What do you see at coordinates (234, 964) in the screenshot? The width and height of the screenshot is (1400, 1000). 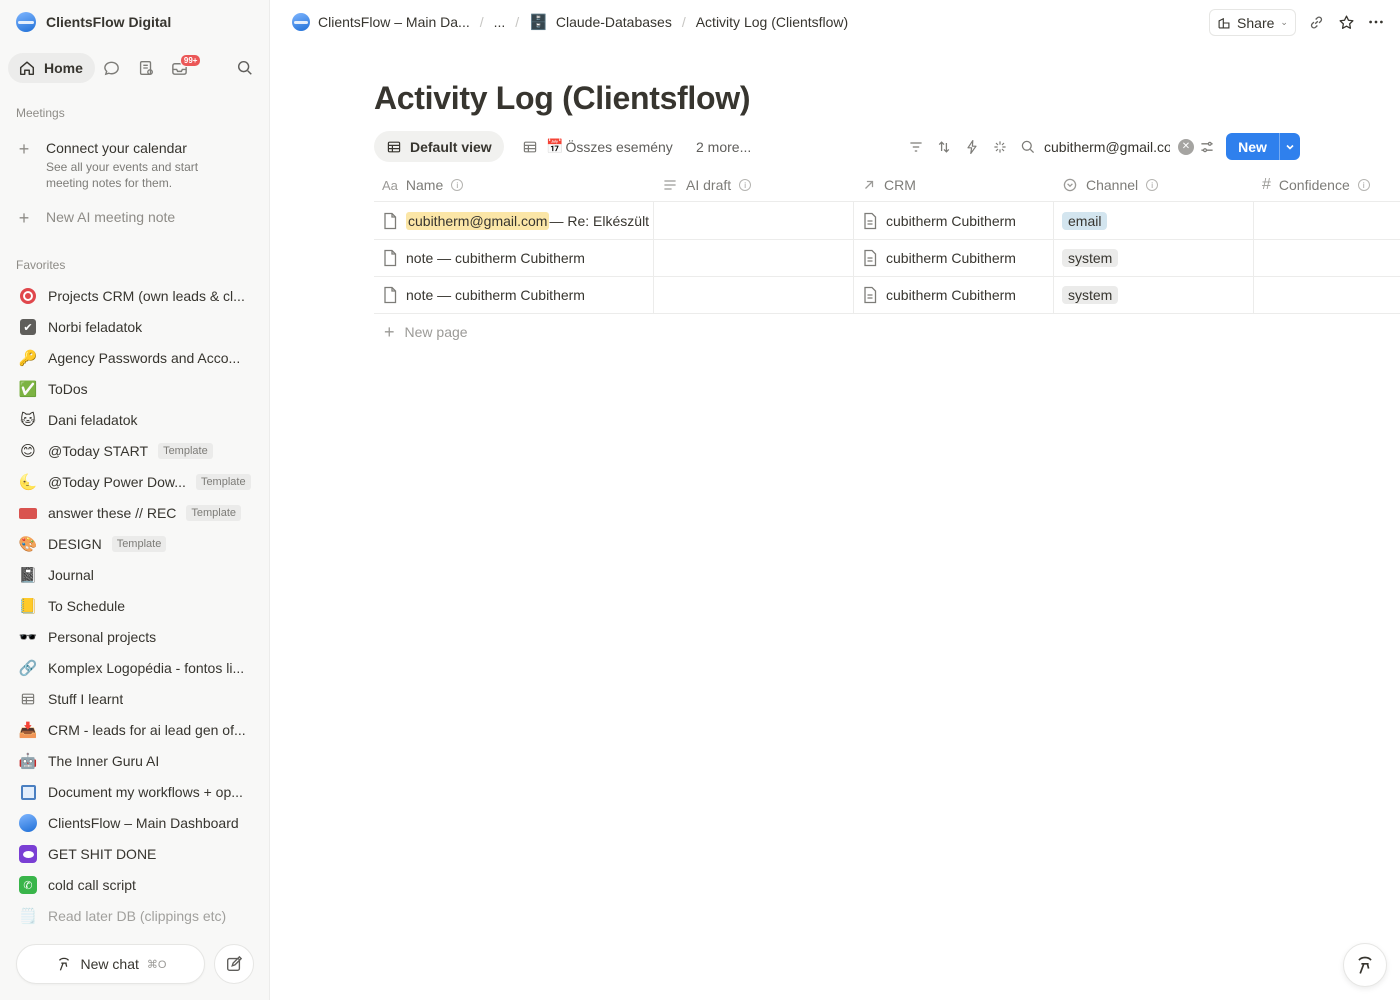 I see `compose-button` at bounding box center [234, 964].